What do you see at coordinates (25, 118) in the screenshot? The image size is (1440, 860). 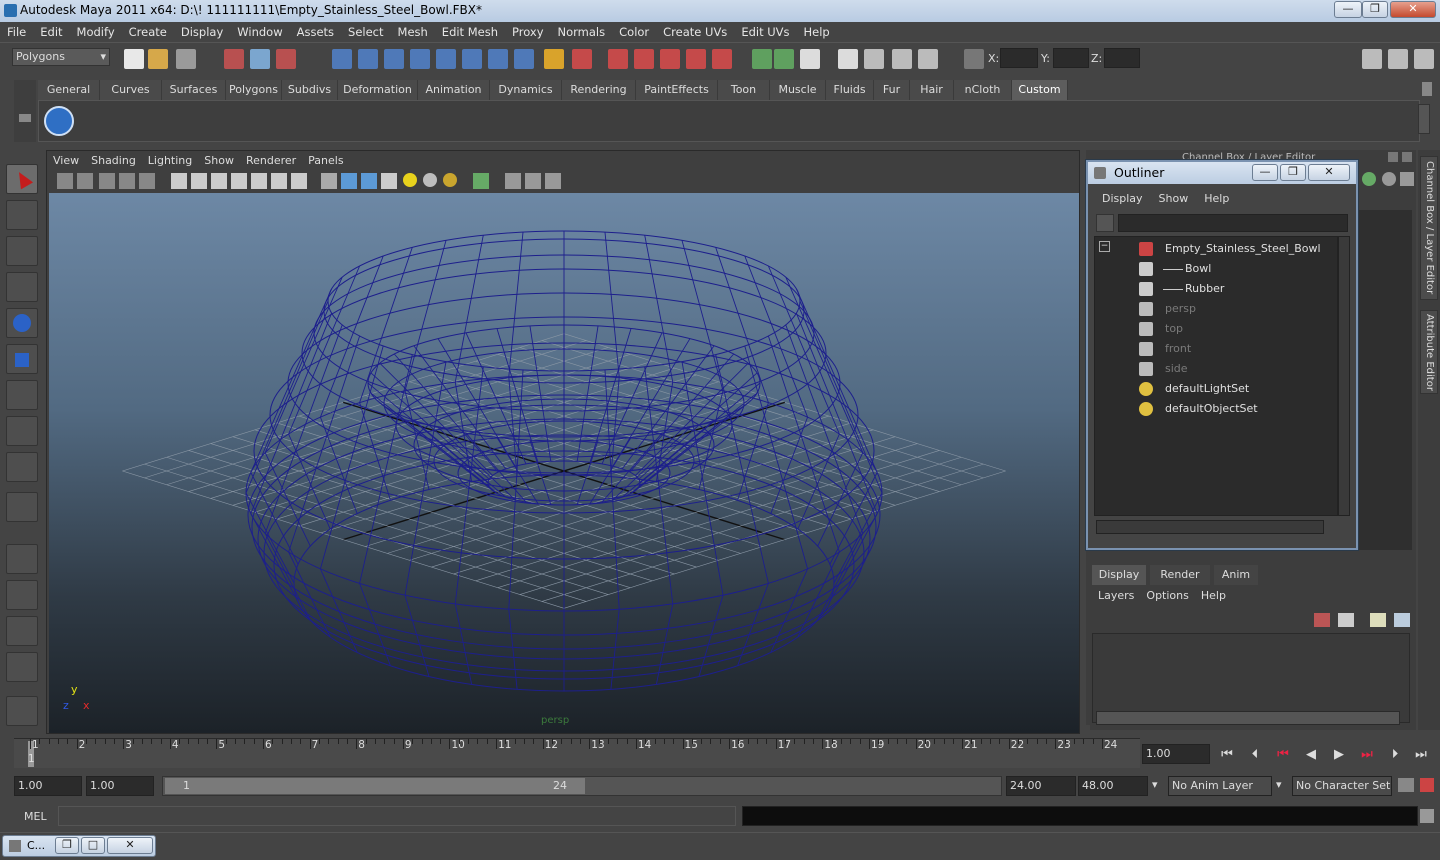 I see `shelf-menu-icon` at bounding box center [25, 118].